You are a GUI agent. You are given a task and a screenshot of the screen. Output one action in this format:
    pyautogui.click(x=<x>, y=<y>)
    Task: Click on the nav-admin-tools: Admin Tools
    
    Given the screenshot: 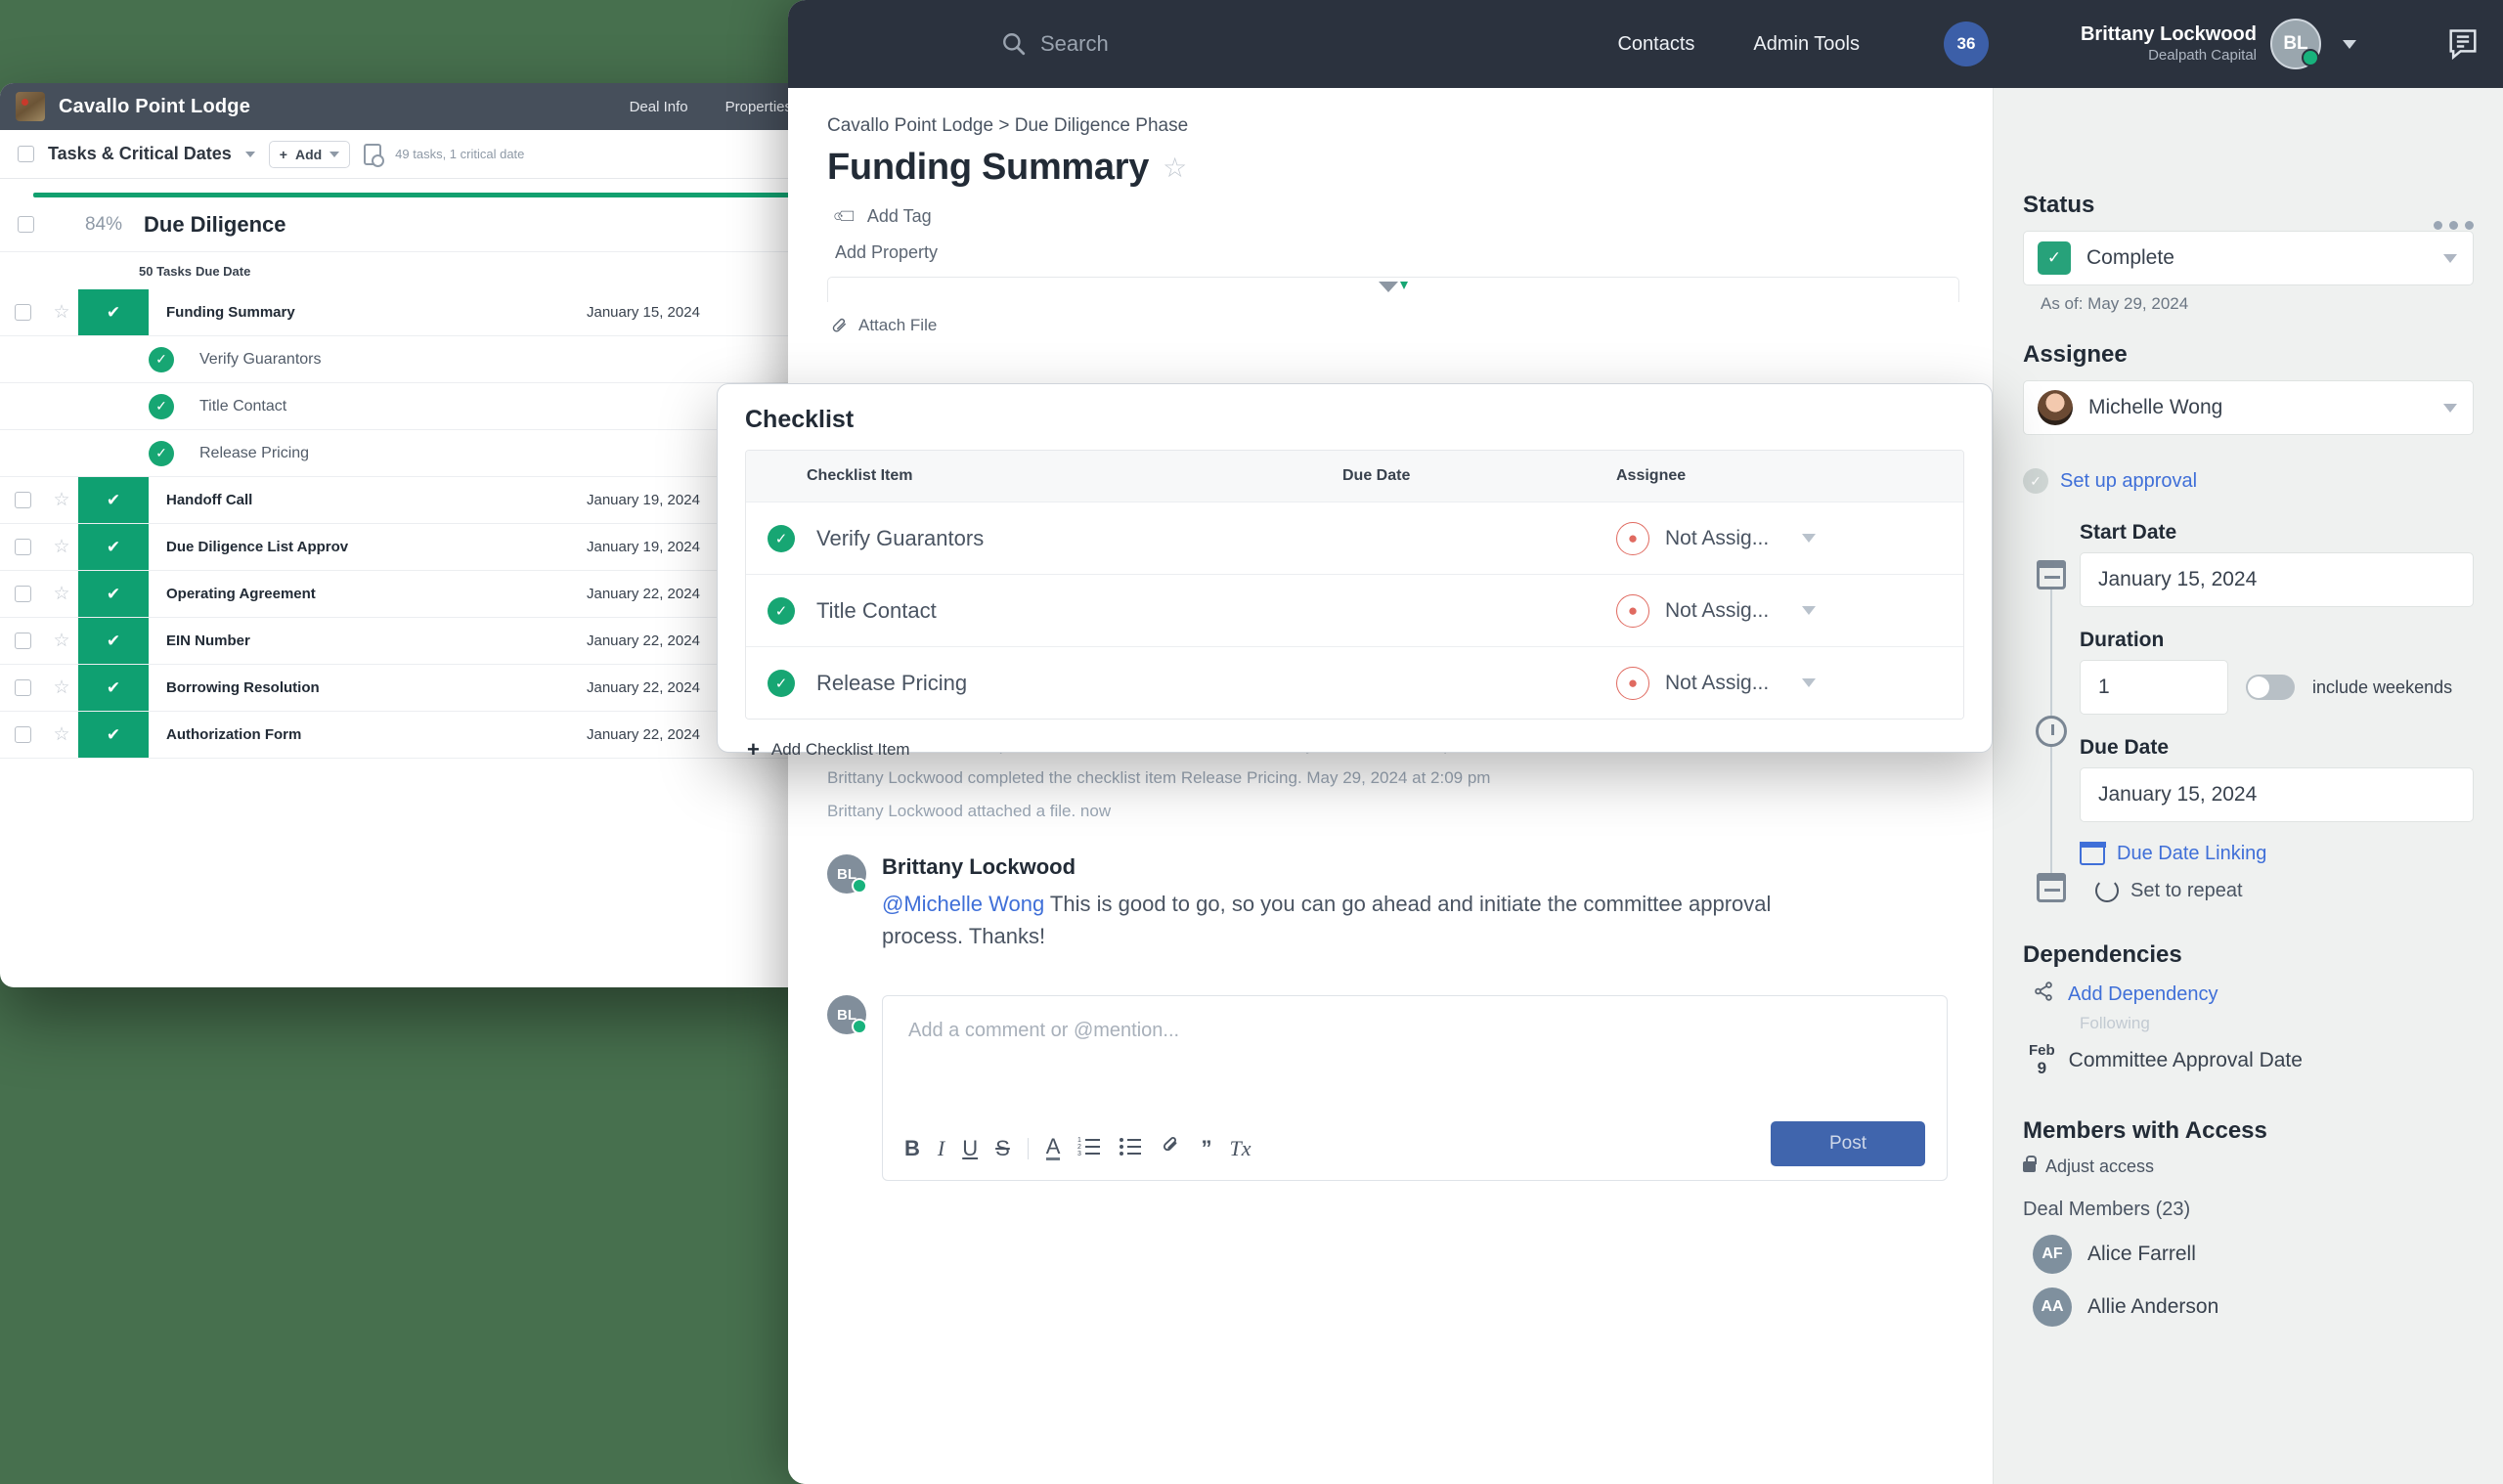 What is the action you would take?
    pyautogui.click(x=1806, y=44)
    